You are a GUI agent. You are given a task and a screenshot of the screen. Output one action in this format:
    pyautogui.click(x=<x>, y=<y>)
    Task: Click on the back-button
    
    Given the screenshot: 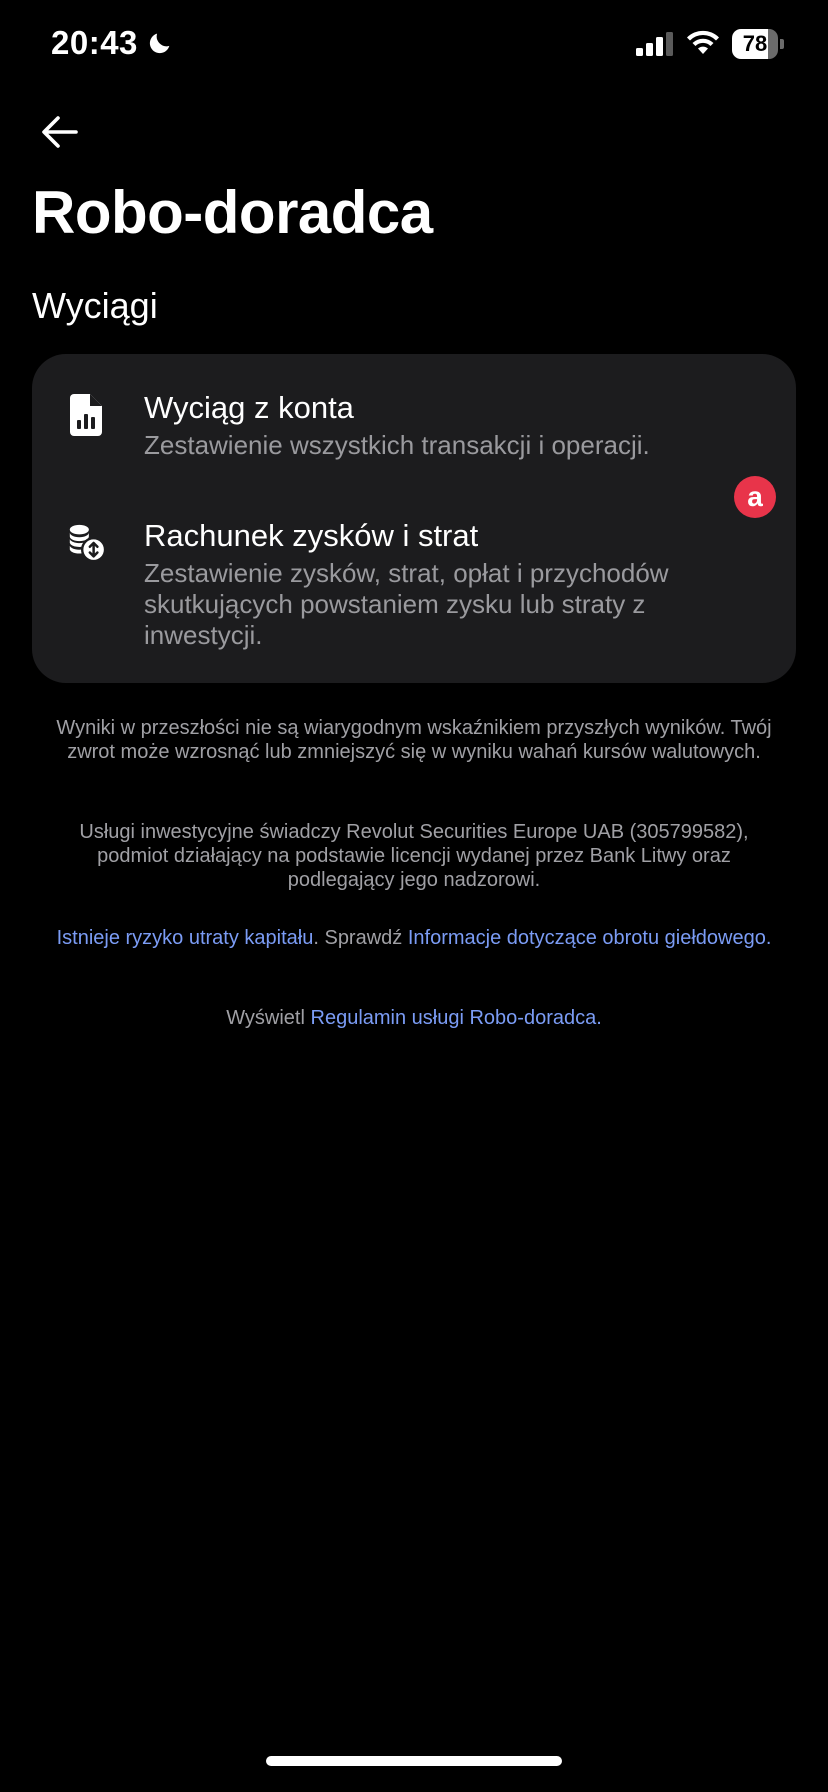 What is the action you would take?
    pyautogui.click(x=60, y=132)
    